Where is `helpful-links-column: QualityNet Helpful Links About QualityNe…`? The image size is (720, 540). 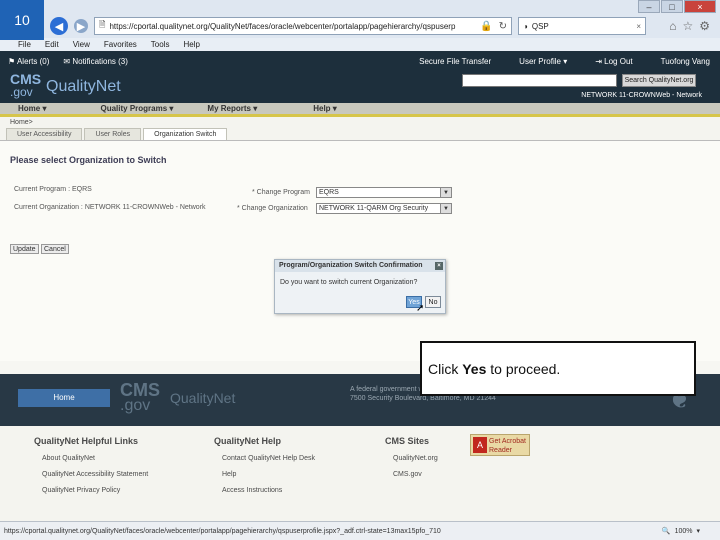
helpful-links-column: QualityNet Helpful Links About QualityNe… is located at coordinates (91, 469).